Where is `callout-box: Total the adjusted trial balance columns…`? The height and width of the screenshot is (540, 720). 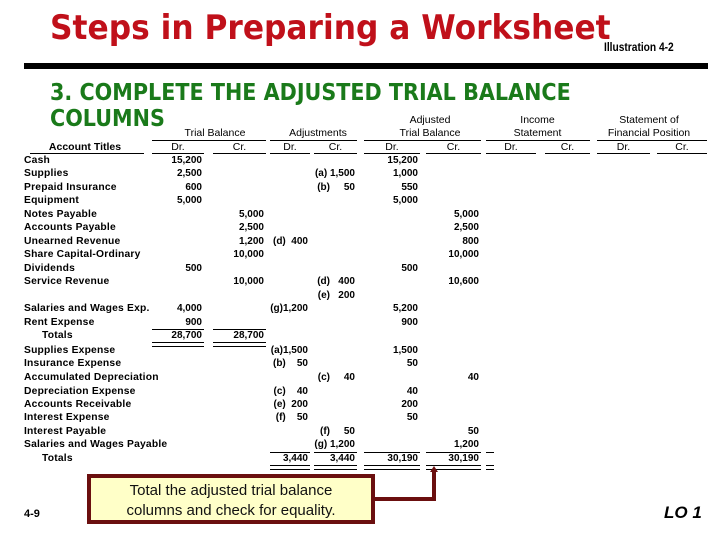
callout-box: Total the adjusted trial balance columns… is located at coordinates (231, 499).